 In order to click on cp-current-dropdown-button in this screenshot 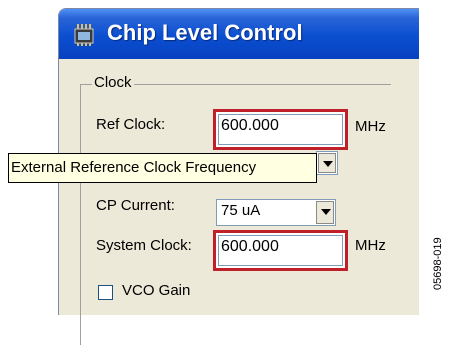, I will do `click(325, 212)`.